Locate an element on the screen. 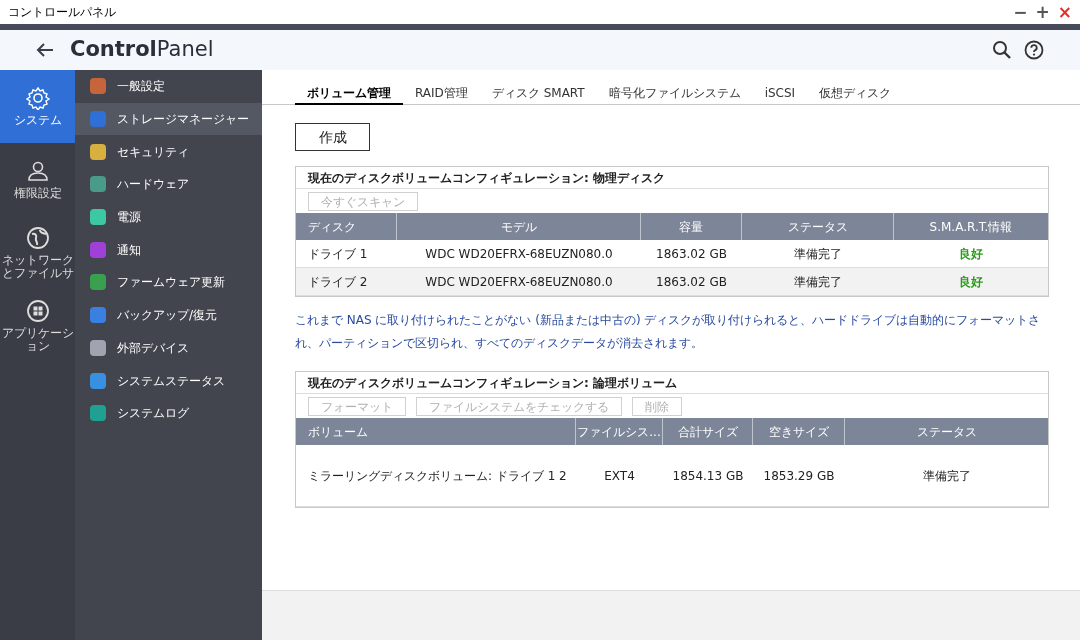  user-icon is located at coordinates (37, 171).